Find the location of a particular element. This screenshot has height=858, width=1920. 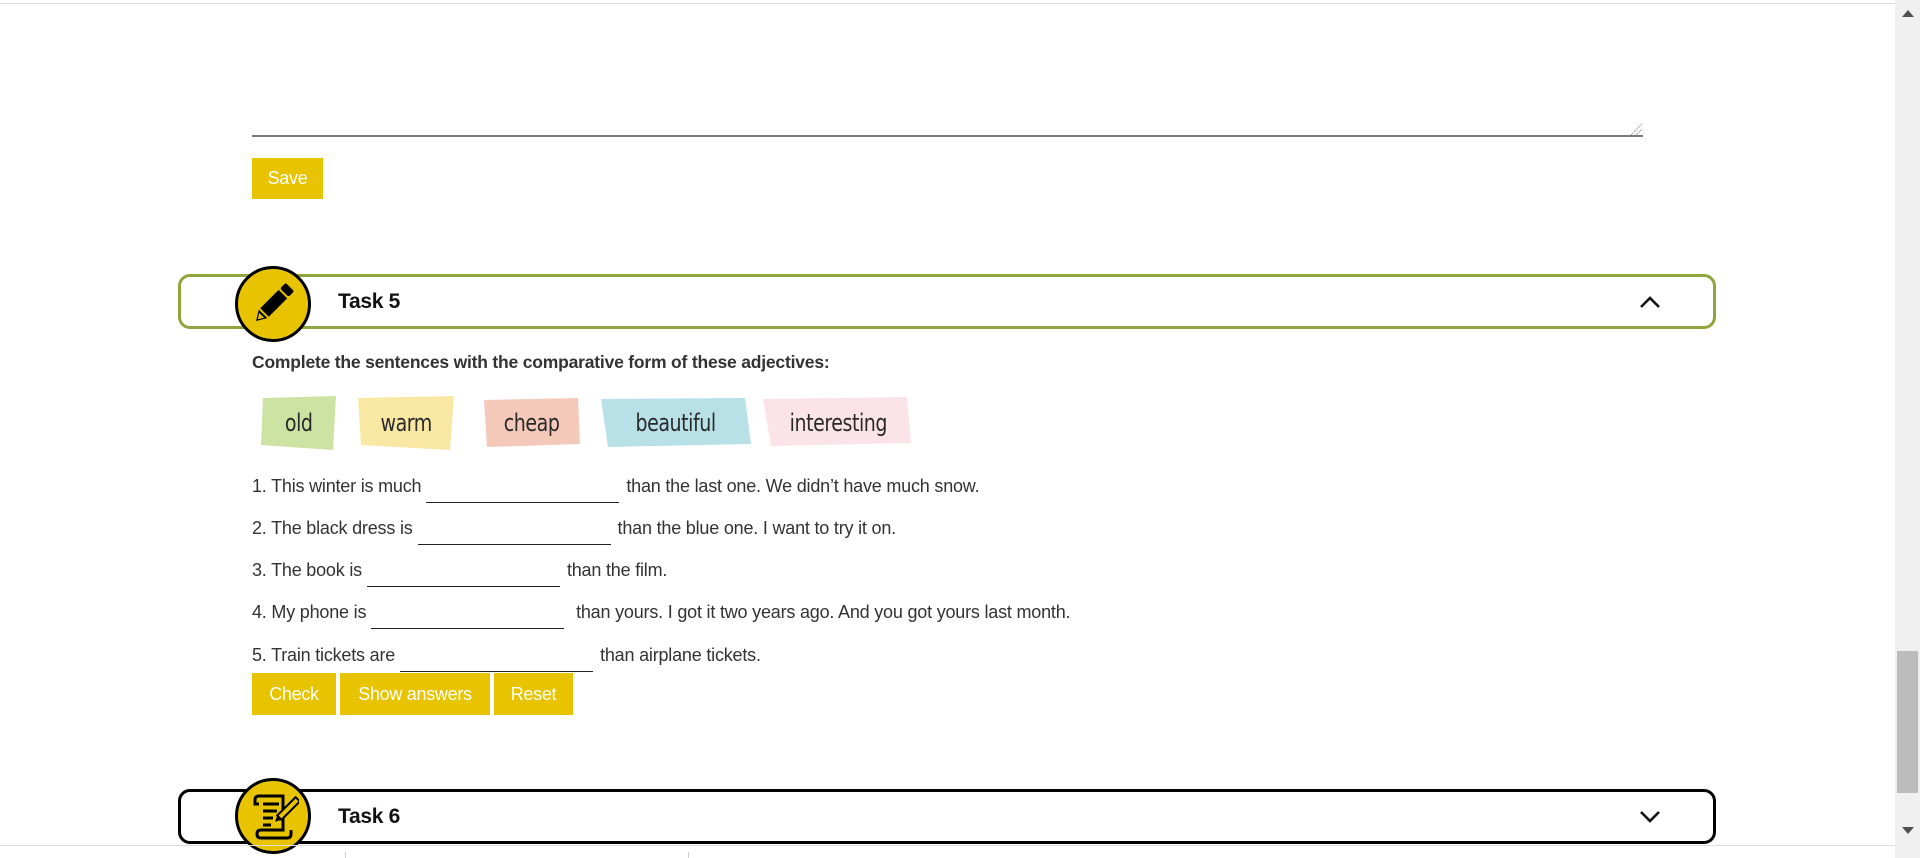

scroll-down-arrow-icon is located at coordinates (1907, 831).